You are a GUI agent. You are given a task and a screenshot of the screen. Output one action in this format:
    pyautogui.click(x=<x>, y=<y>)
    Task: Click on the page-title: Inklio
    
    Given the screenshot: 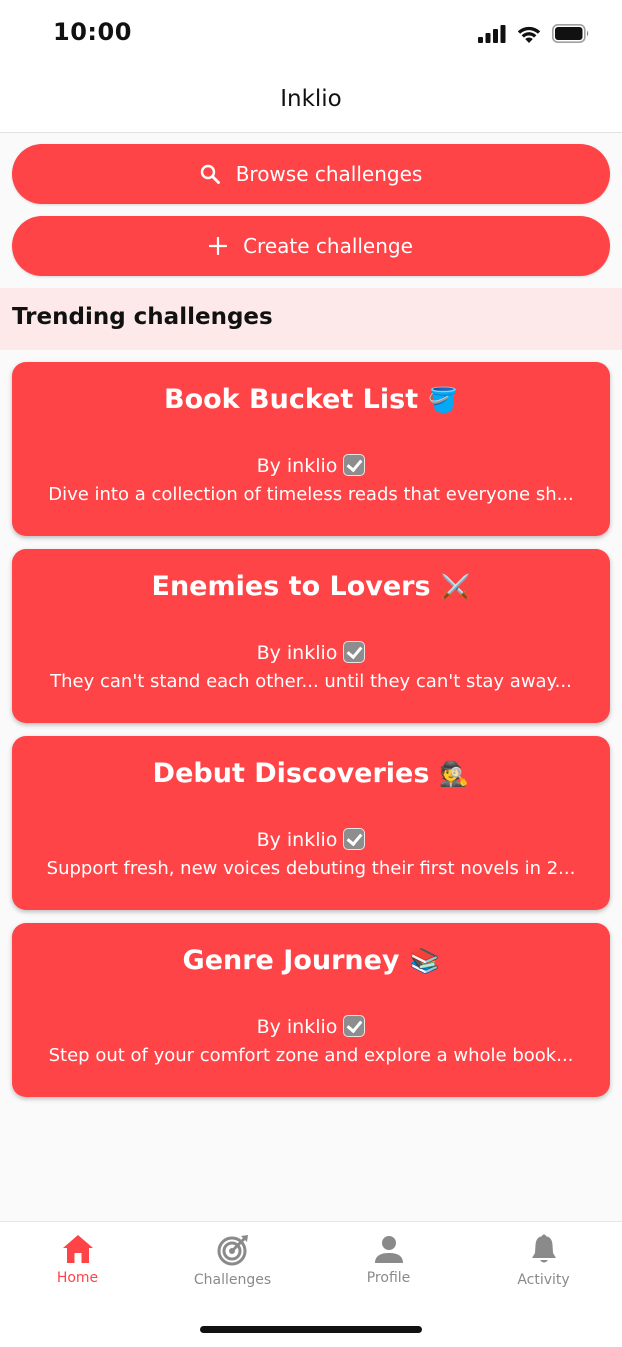 What is the action you would take?
    pyautogui.click(x=311, y=99)
    